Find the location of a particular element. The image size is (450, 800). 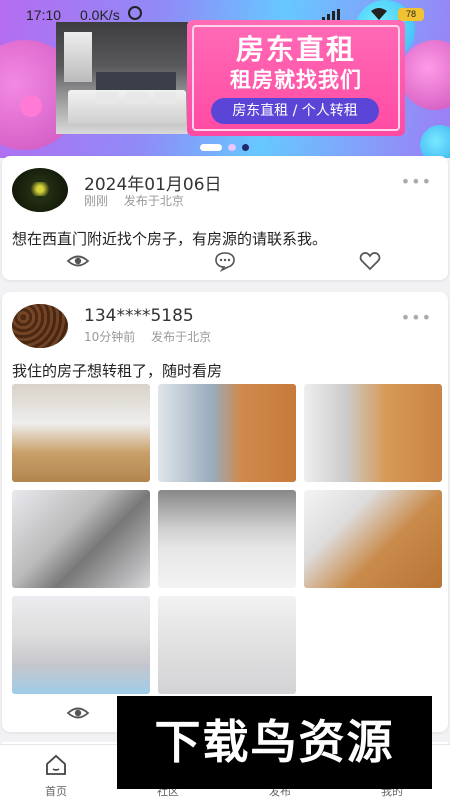

post-text: 我住的房子想转租了，随时看房 is located at coordinates (117, 371).